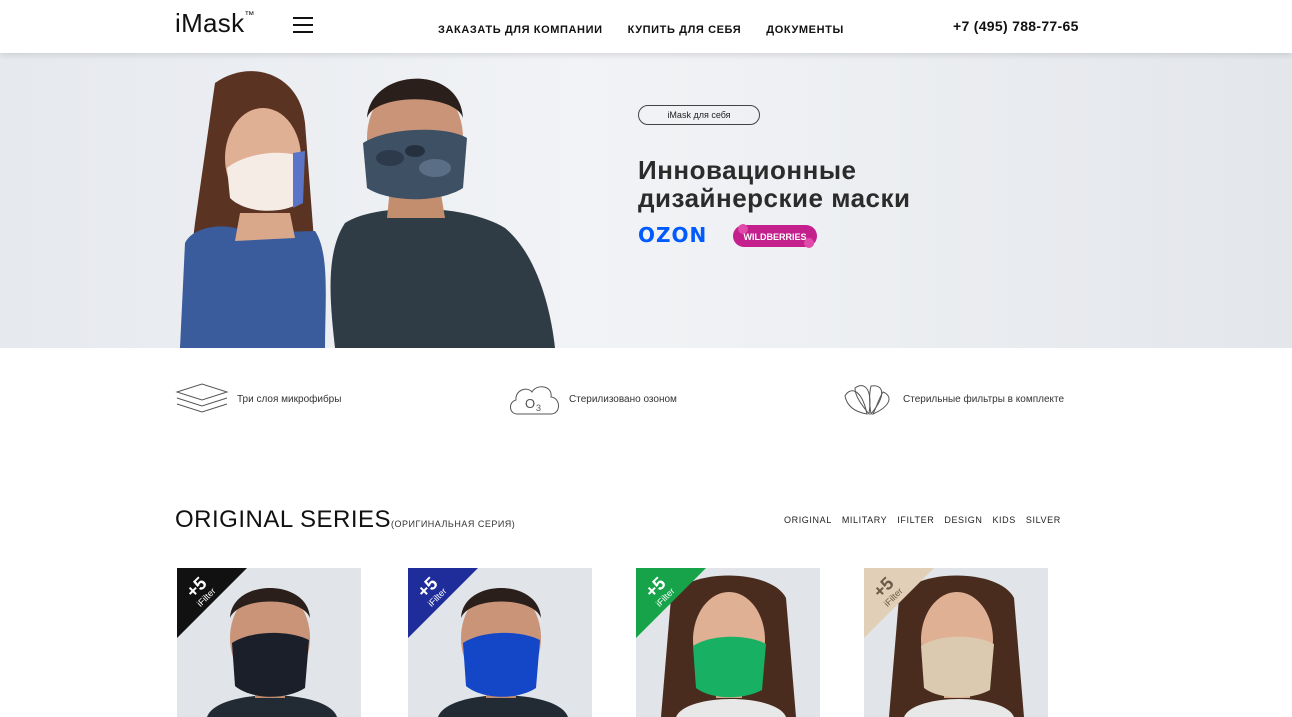 The width and height of the screenshot is (1292, 717). What do you see at coordinates (453, 524) in the screenshot?
I see `series-subtitle: (ОРИГИНАЛЬНАЯ СЕРИЯ)` at bounding box center [453, 524].